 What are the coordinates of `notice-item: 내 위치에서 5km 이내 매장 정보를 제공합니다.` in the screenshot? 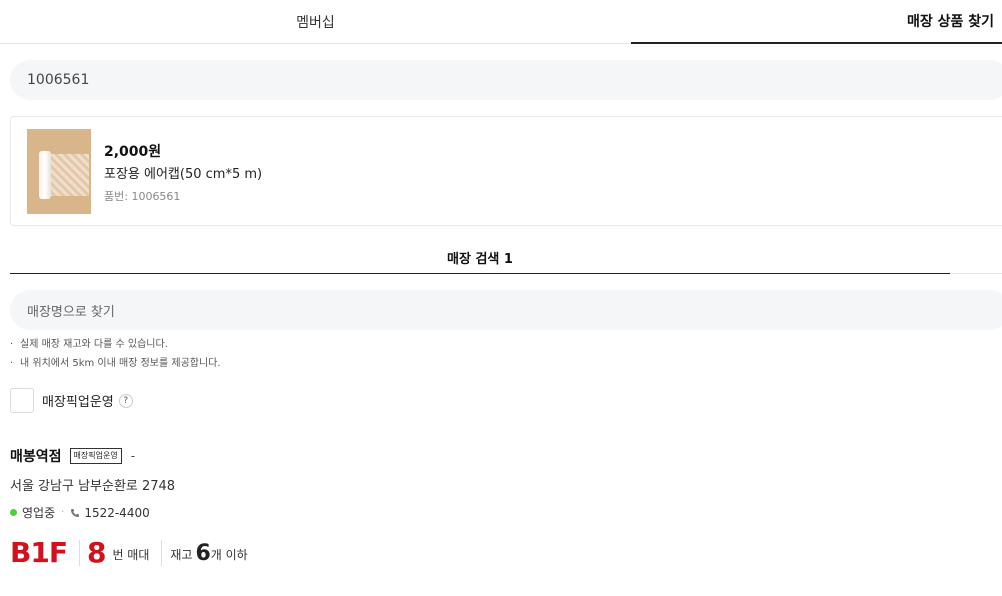 It's located at (115, 366).